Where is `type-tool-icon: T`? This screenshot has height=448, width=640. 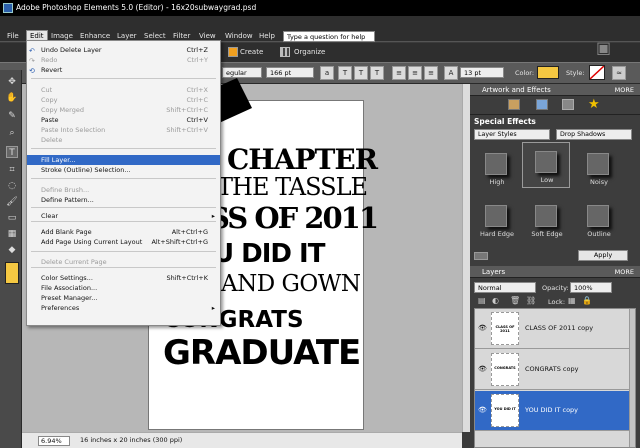 type-tool-icon: T is located at coordinates (12, 152).